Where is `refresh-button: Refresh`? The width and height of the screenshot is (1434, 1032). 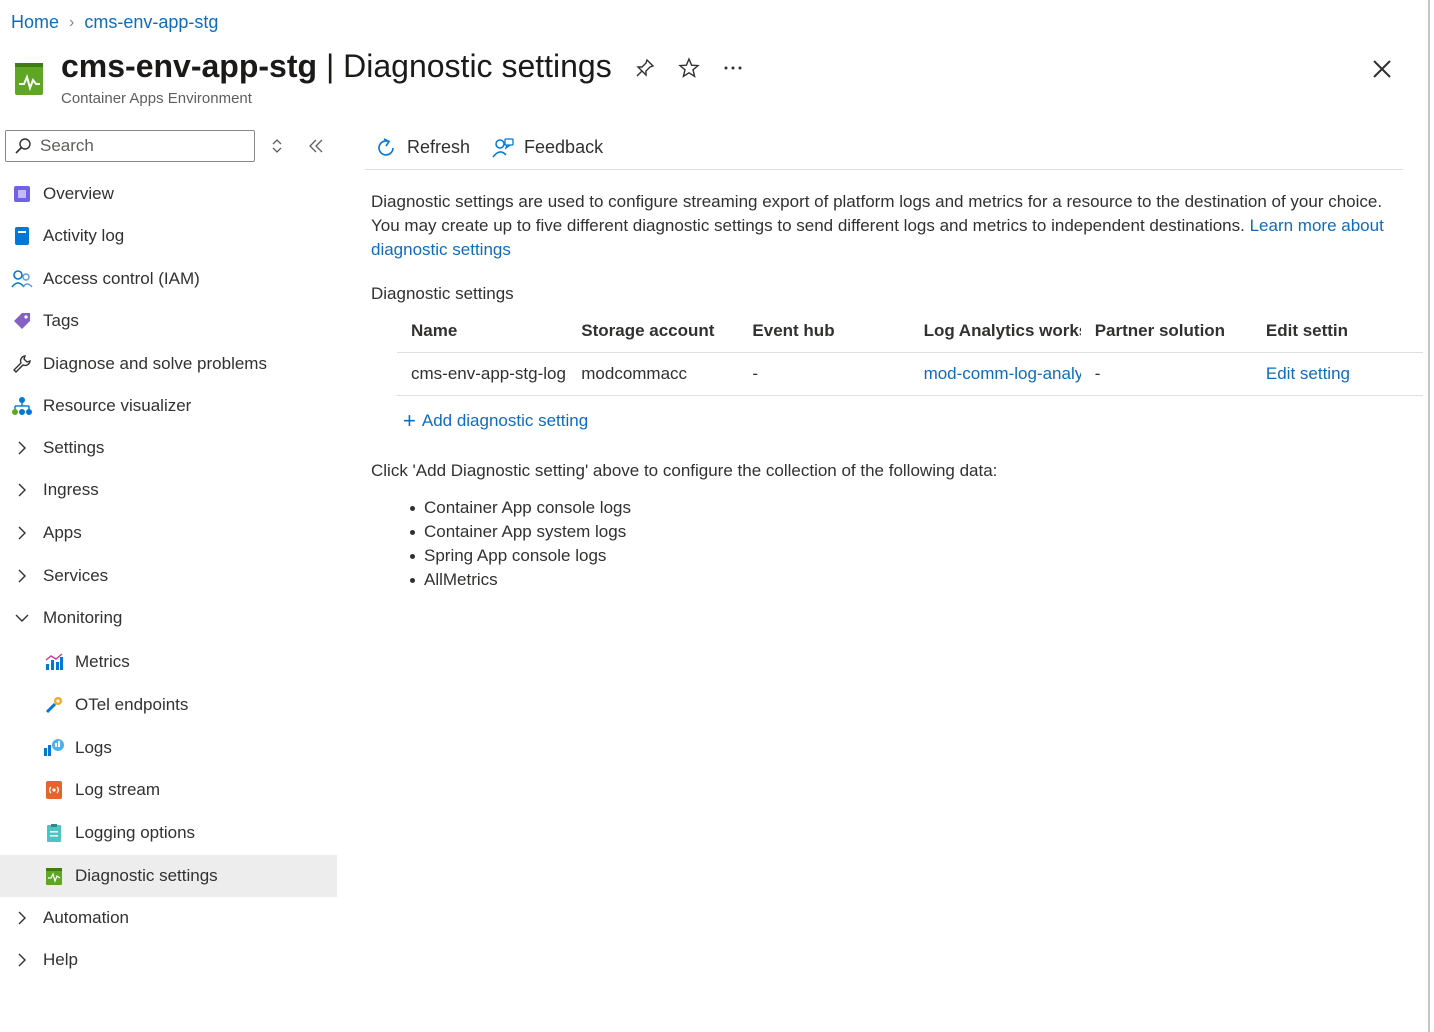
refresh-button: Refresh is located at coordinates (422, 148).